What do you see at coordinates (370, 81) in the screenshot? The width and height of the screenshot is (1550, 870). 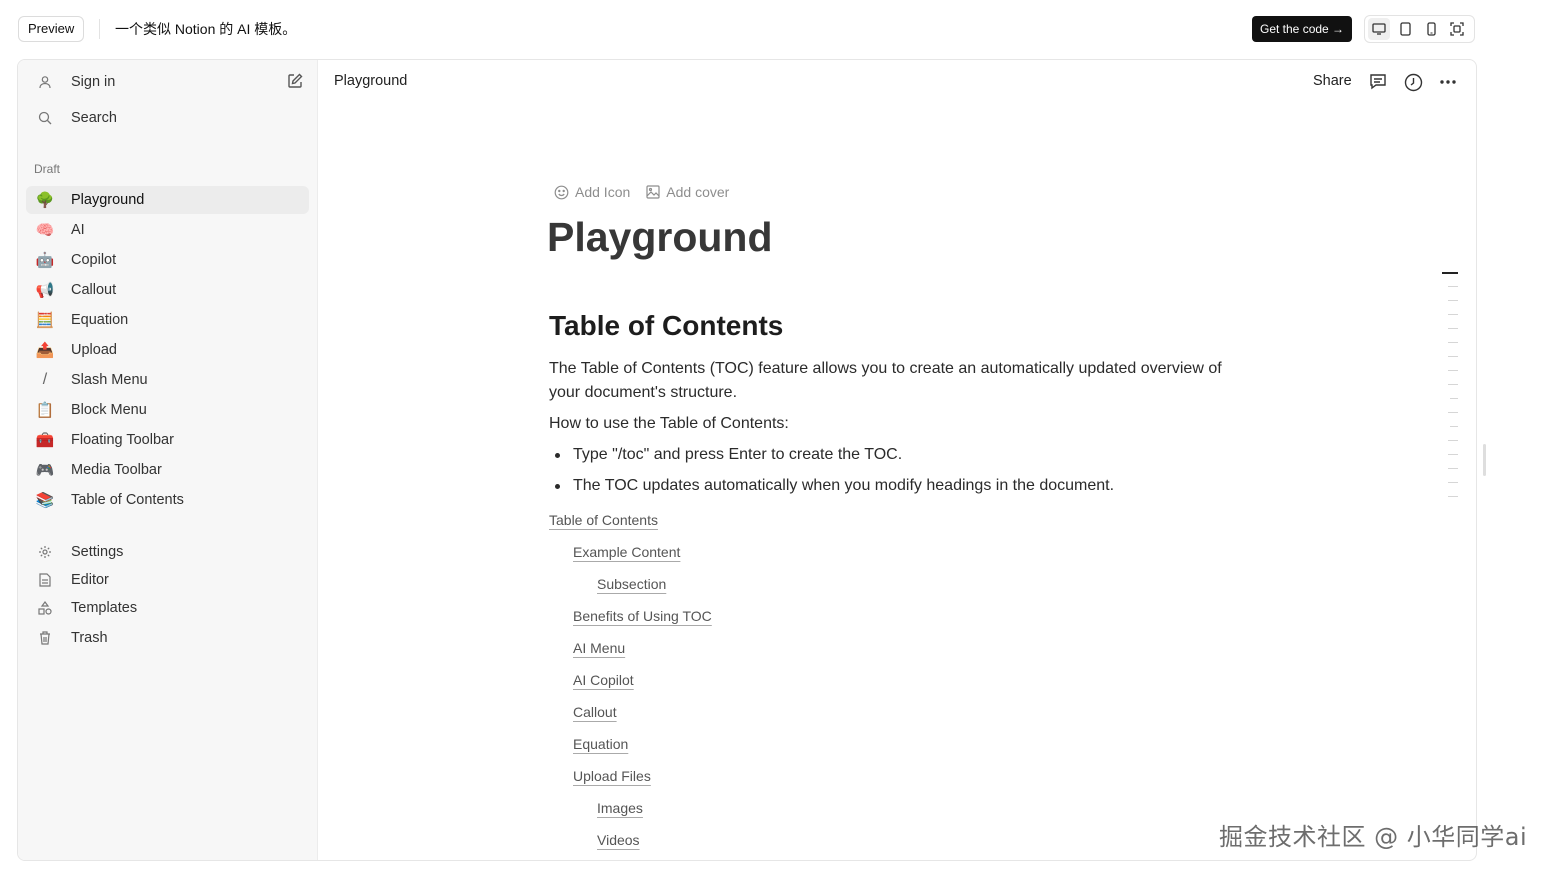 I see `breadcrumb: Playground` at bounding box center [370, 81].